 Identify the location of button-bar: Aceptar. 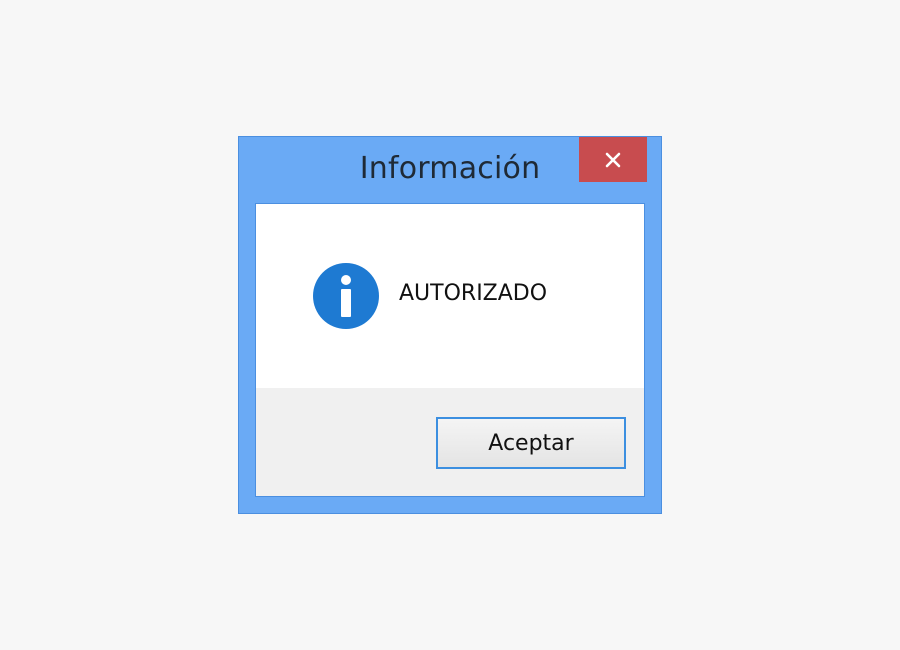
(450, 442).